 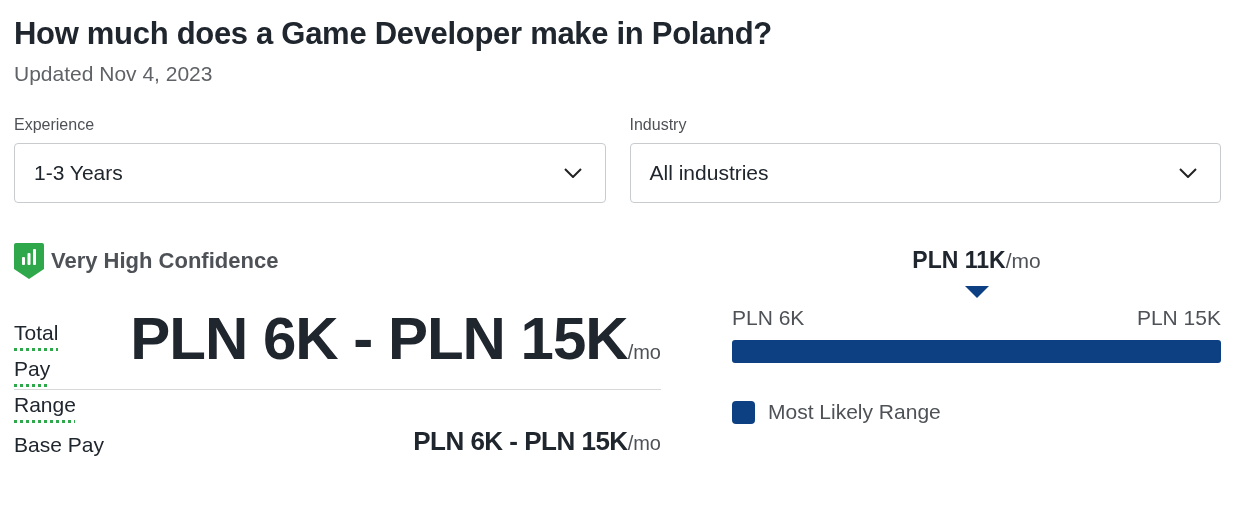 What do you see at coordinates (925, 173) in the screenshot?
I see `dropdown: All industries` at bounding box center [925, 173].